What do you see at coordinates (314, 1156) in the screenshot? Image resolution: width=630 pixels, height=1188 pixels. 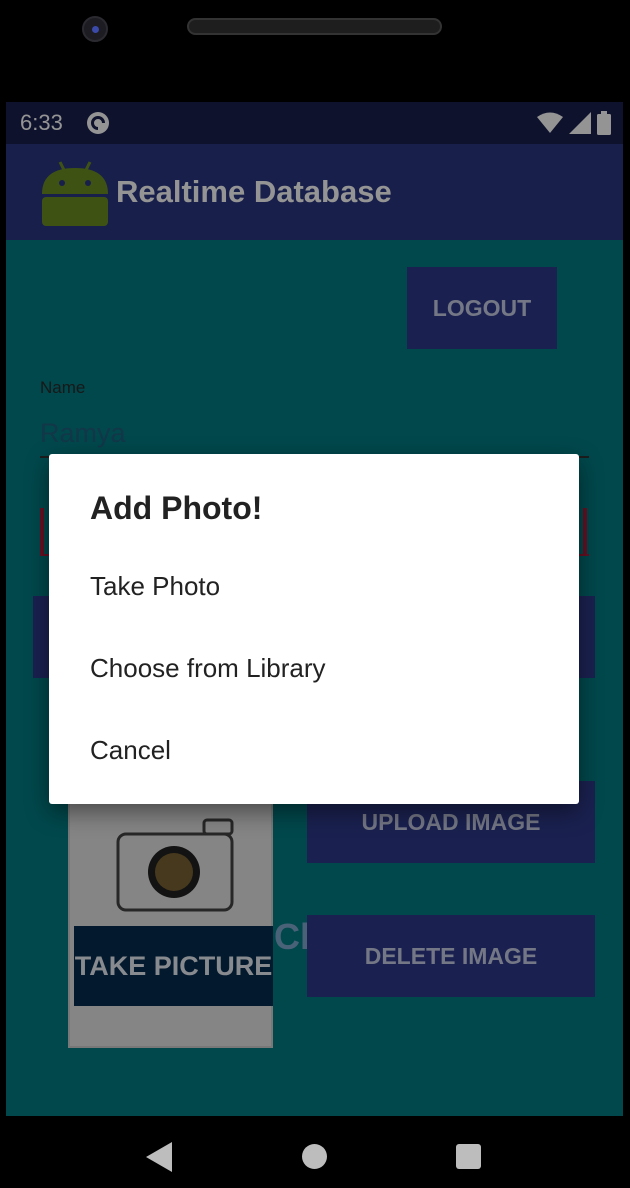 I see `home-circle-icon` at bounding box center [314, 1156].